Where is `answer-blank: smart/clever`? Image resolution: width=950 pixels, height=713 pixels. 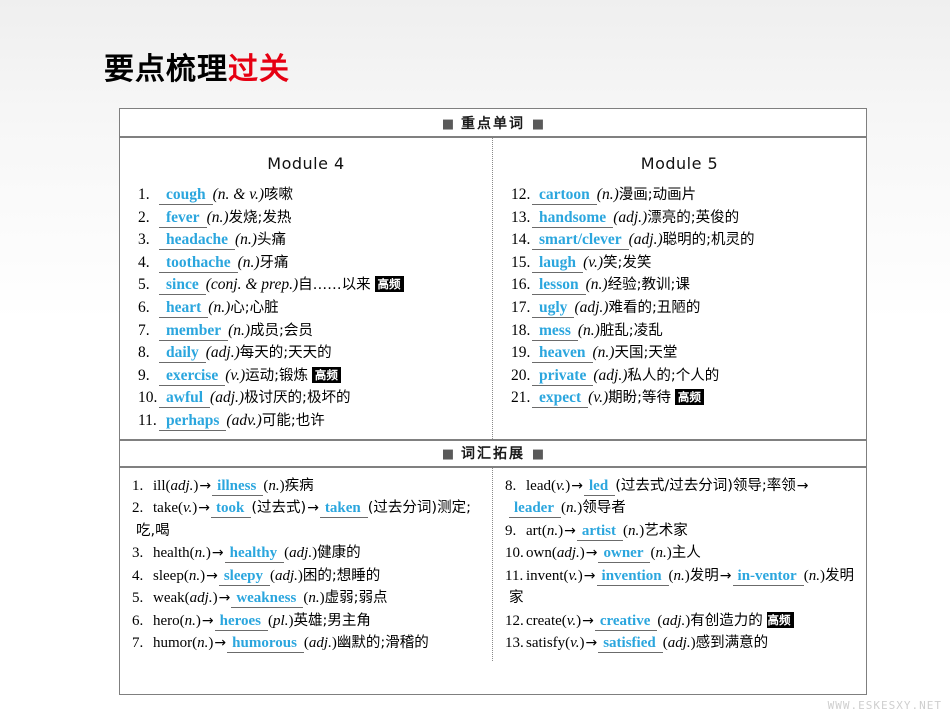 answer-blank: smart/clever is located at coordinates (580, 241).